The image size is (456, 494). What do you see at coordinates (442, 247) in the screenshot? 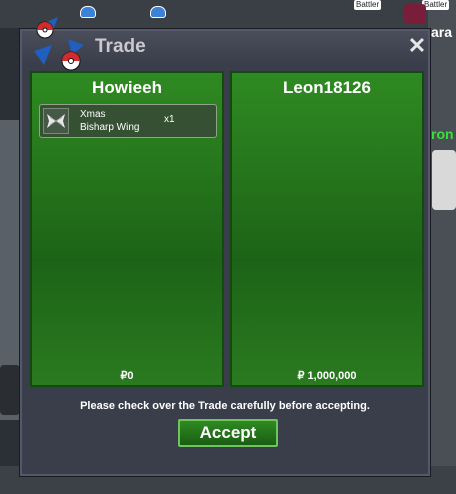
I see `background-right-strip` at bounding box center [442, 247].